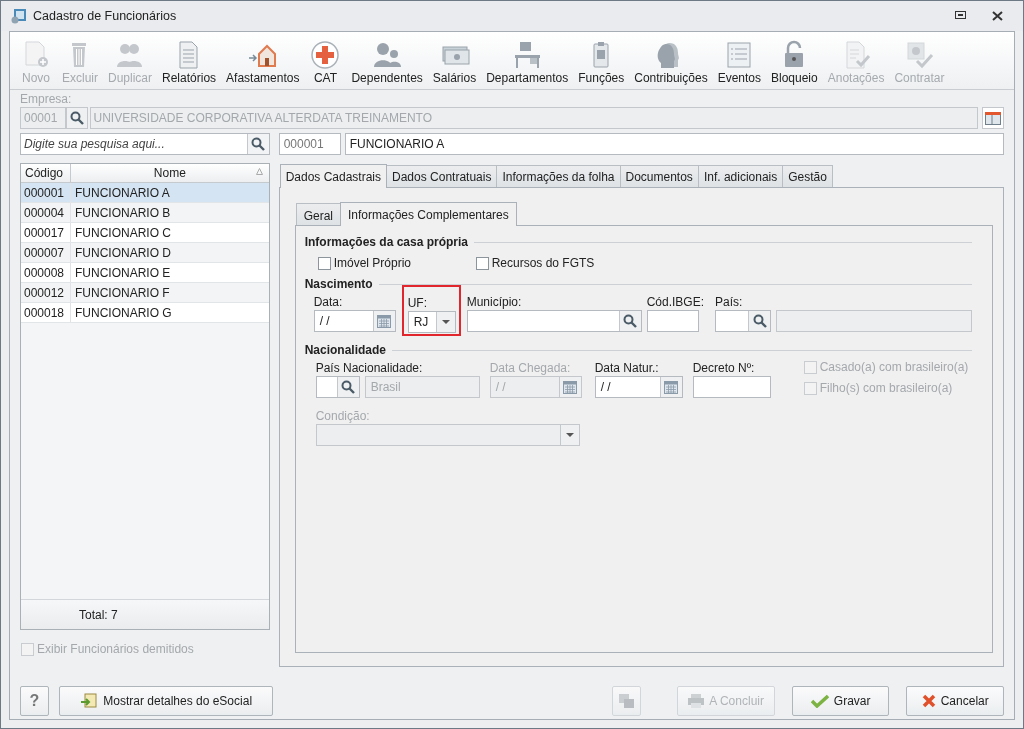 The image size is (1024, 729). What do you see at coordinates (960, 15) in the screenshot?
I see `restore-icon` at bounding box center [960, 15].